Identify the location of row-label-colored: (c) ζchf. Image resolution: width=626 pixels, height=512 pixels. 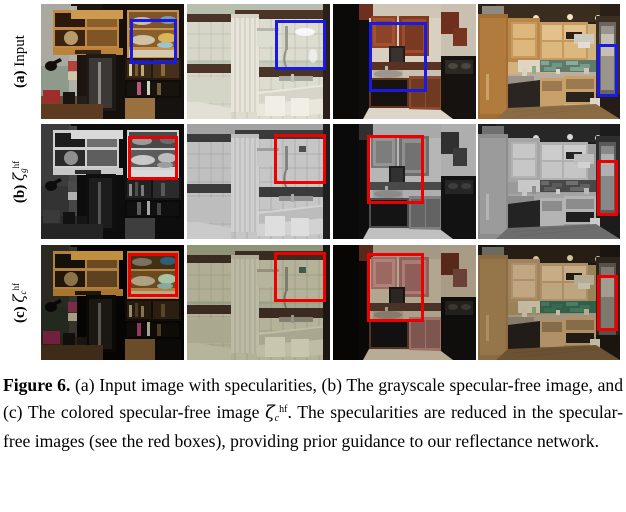
(20, 302).